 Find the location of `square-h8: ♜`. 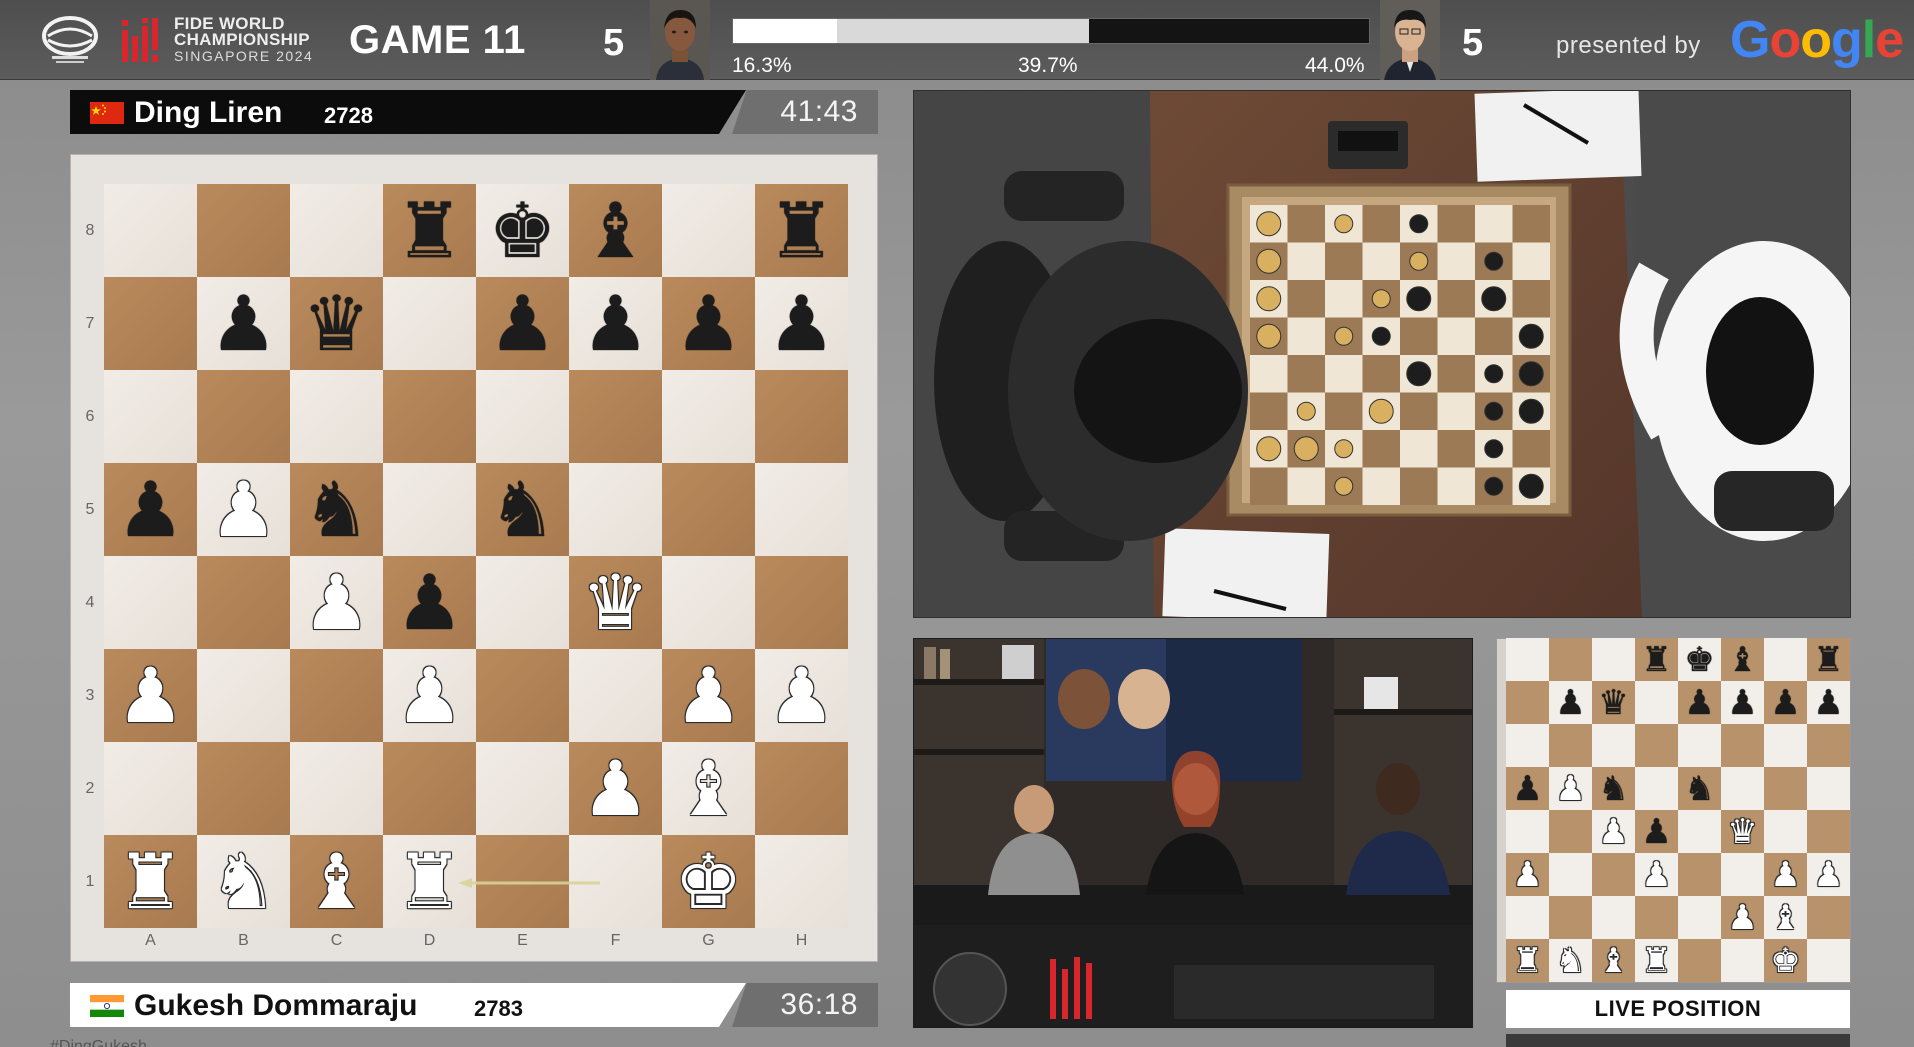

square-h8: ♜ is located at coordinates (1828, 659).